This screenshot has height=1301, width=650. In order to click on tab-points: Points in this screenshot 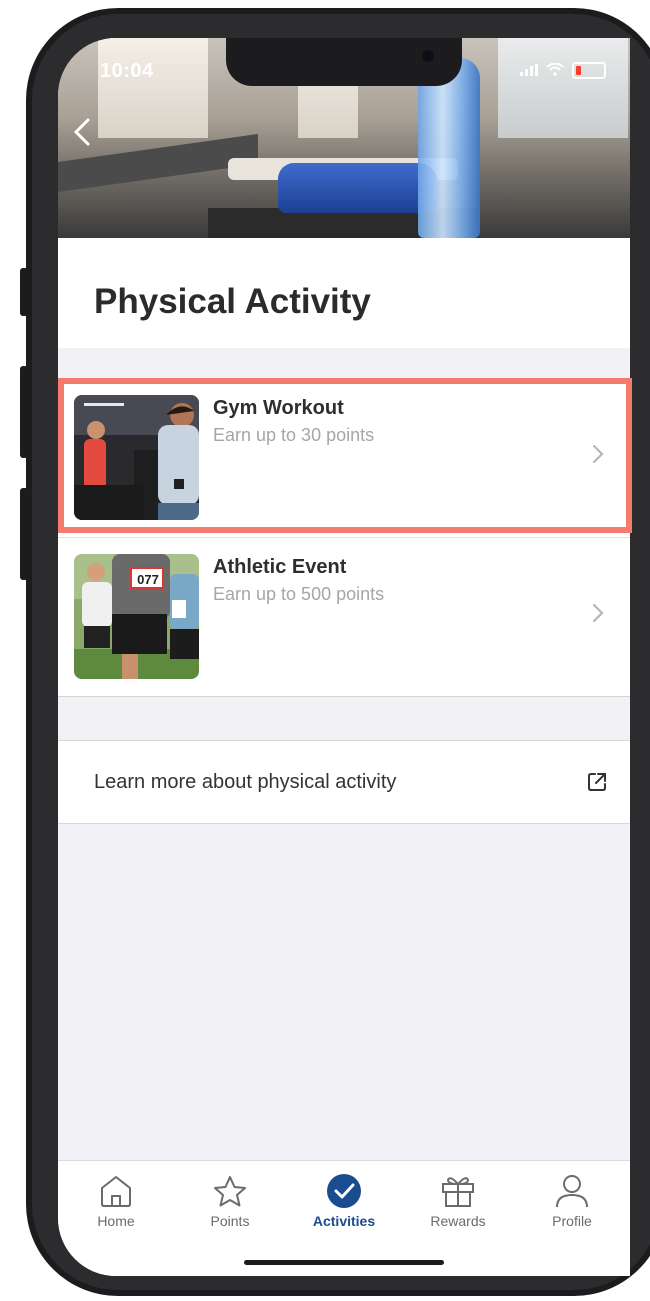, I will do `click(230, 1200)`.